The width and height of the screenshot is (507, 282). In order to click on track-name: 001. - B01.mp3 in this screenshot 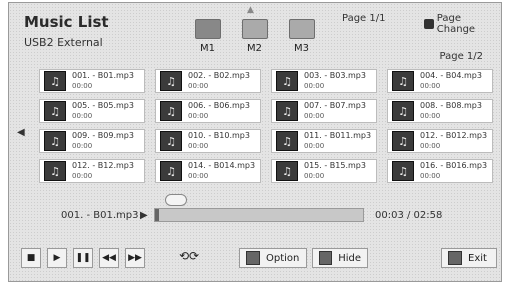, I will do `click(103, 75)`.